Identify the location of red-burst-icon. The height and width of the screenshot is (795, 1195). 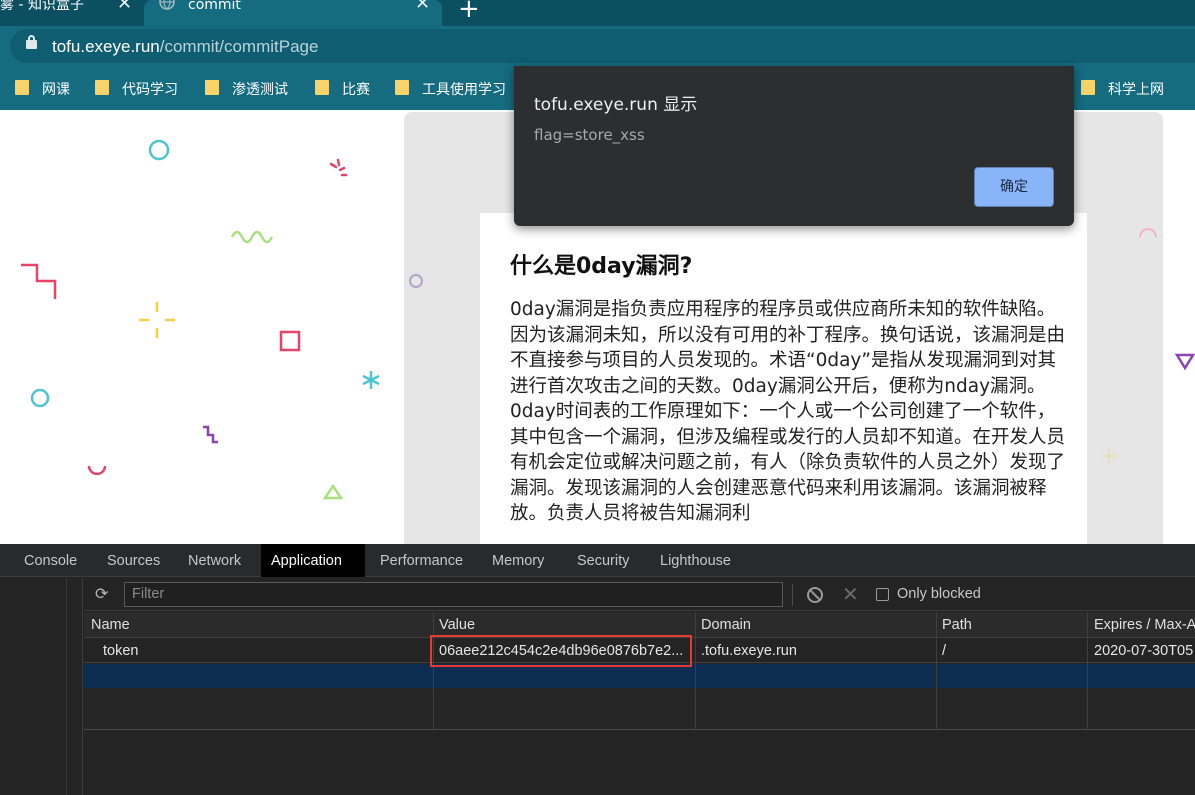
(338, 167).